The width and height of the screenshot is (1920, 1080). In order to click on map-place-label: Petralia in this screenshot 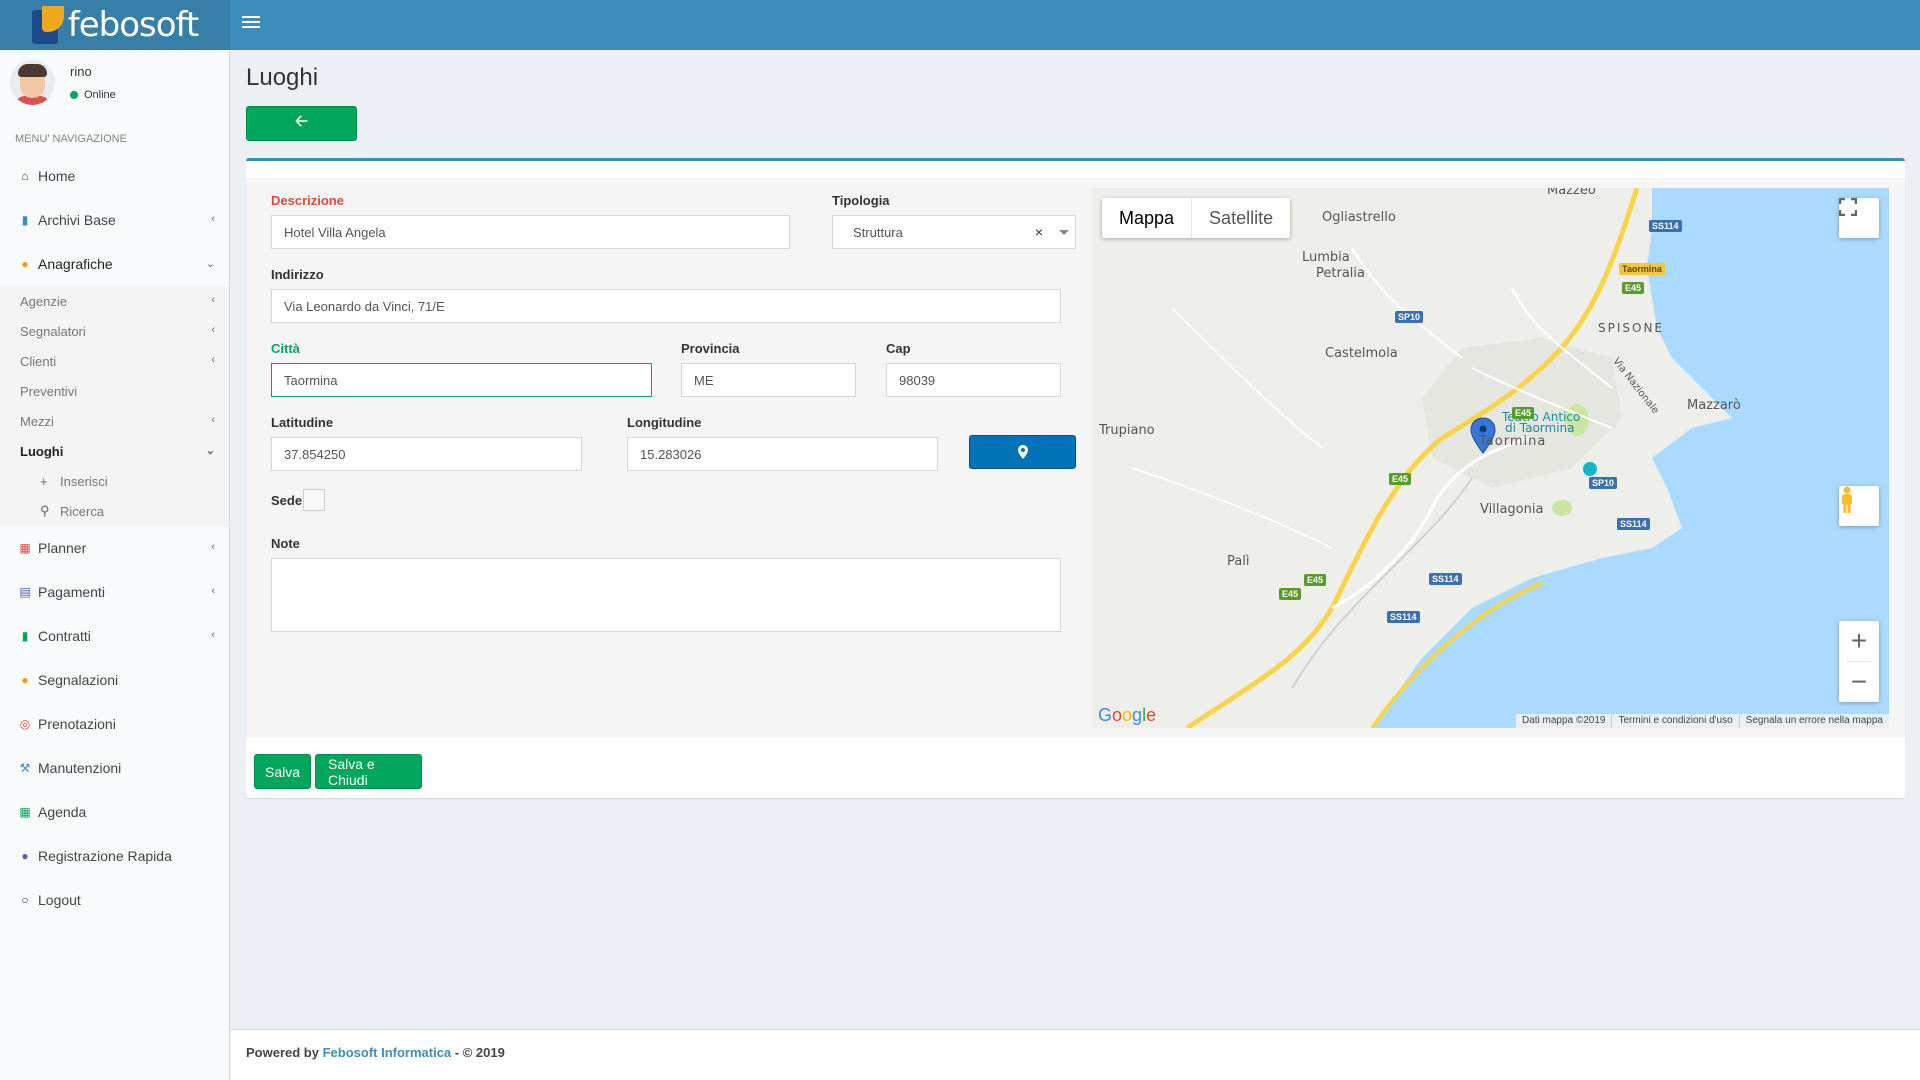, I will do `click(1340, 273)`.